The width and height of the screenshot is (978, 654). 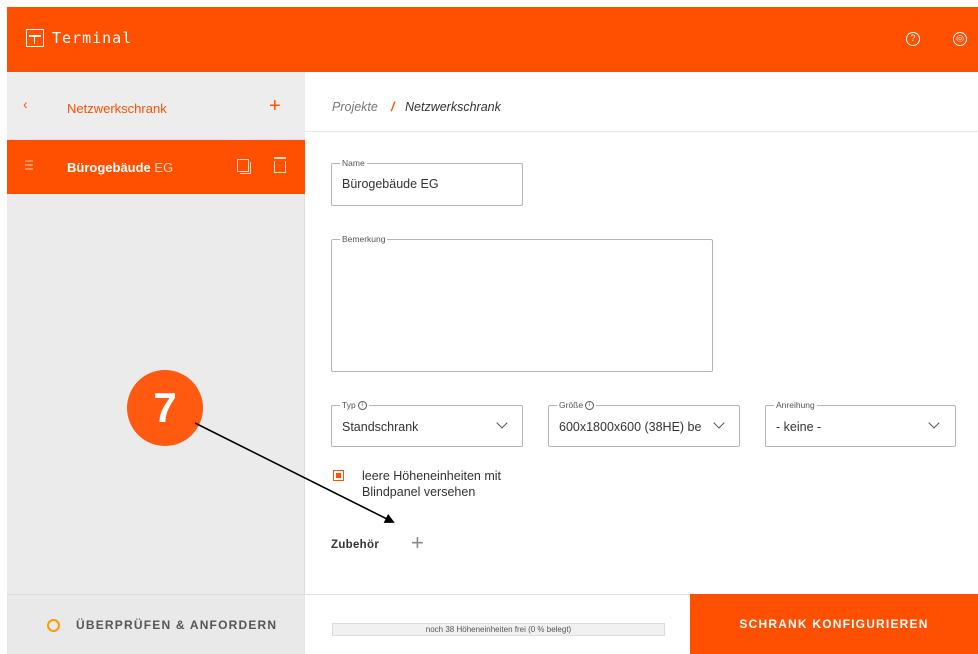 I want to click on settings-icon: ◎, so click(x=960, y=39).